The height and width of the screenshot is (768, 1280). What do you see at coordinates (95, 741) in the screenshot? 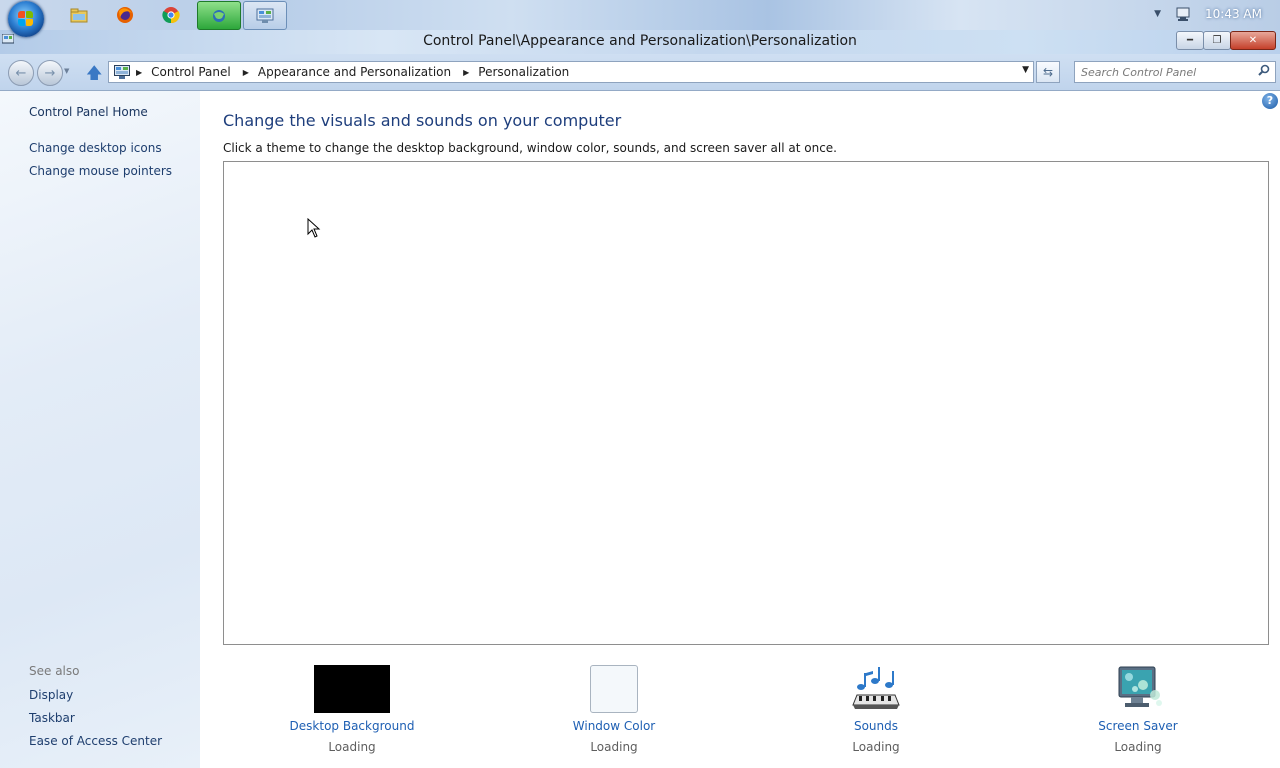
I see `ease-of-access-center-link: Ease of Access Center` at bounding box center [95, 741].